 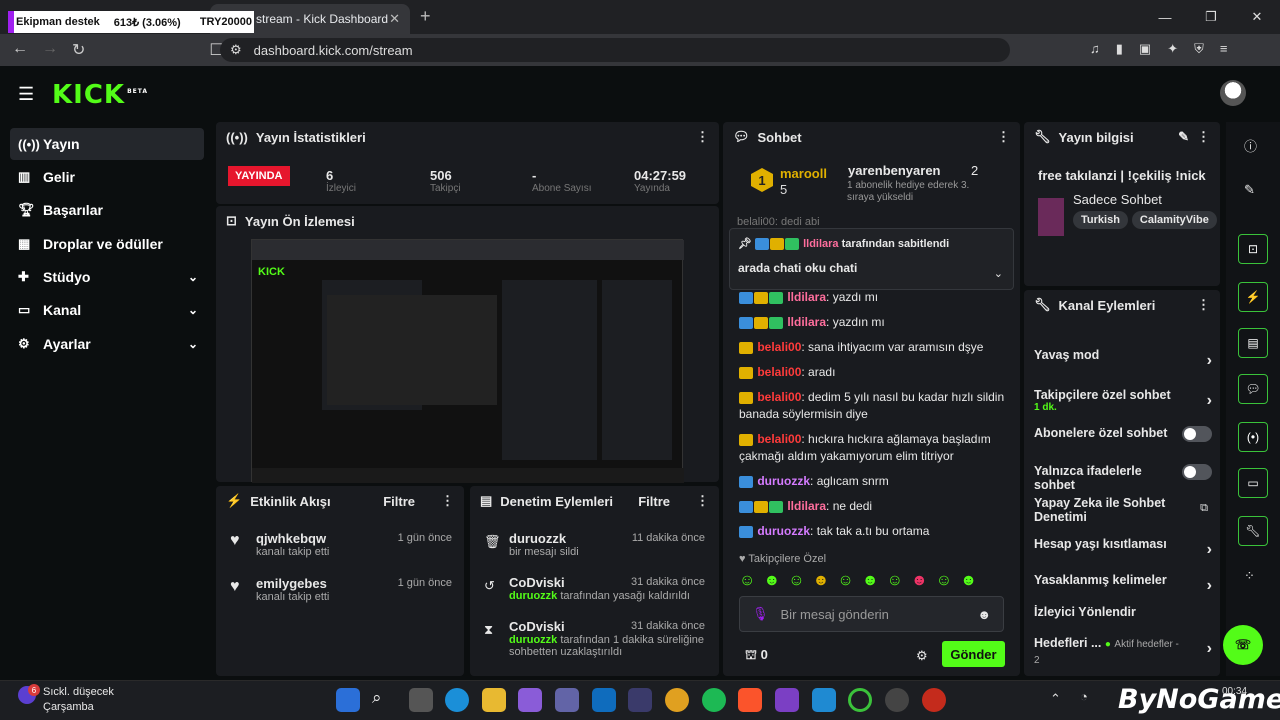 I want to click on sidebar-item-studyo: ✚ Stüdyo ⌄, so click(x=107, y=277).